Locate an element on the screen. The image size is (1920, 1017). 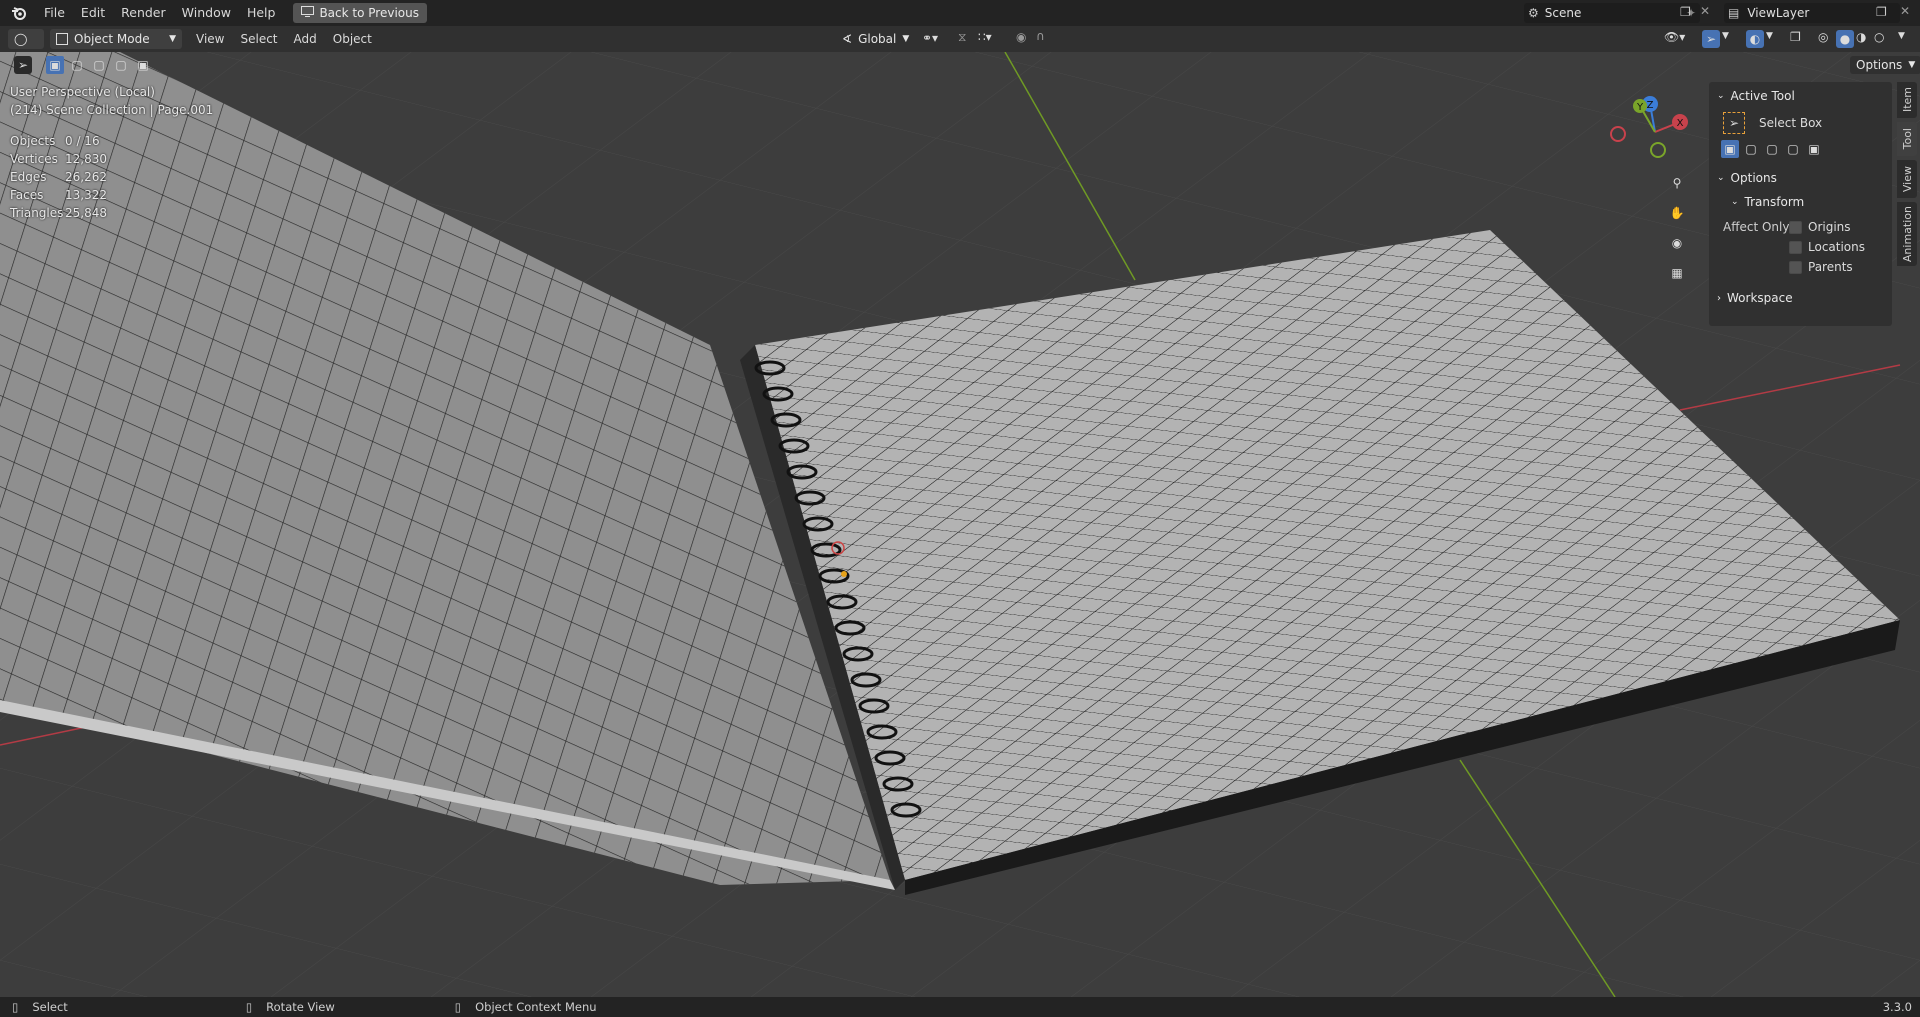
affect-only-group: Affect Only Origins Locations Parents is located at coordinates (1800, 247).